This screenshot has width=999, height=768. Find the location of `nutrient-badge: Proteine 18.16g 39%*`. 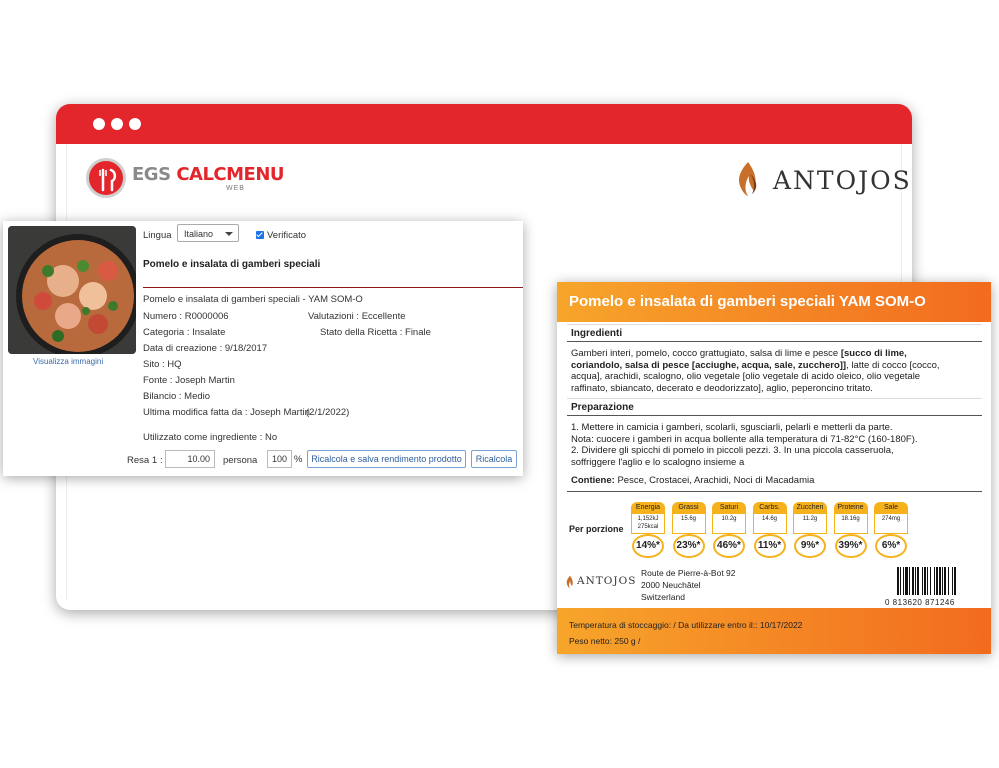

nutrient-badge: Proteine 18.16g 39%* is located at coordinates (850, 533).